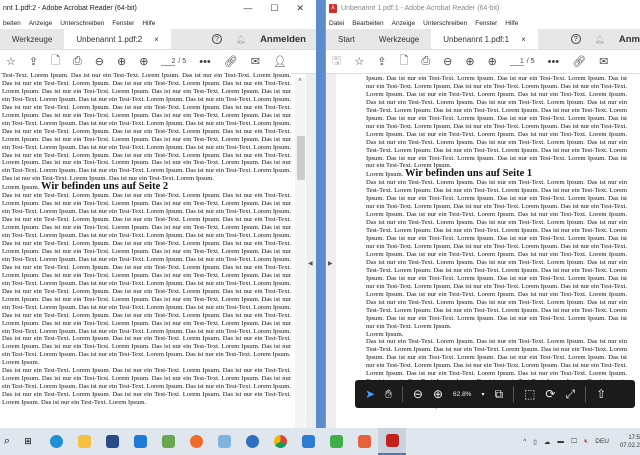 The height and width of the screenshot is (455, 640). I want to click on firefox-icon, so click(196, 441).